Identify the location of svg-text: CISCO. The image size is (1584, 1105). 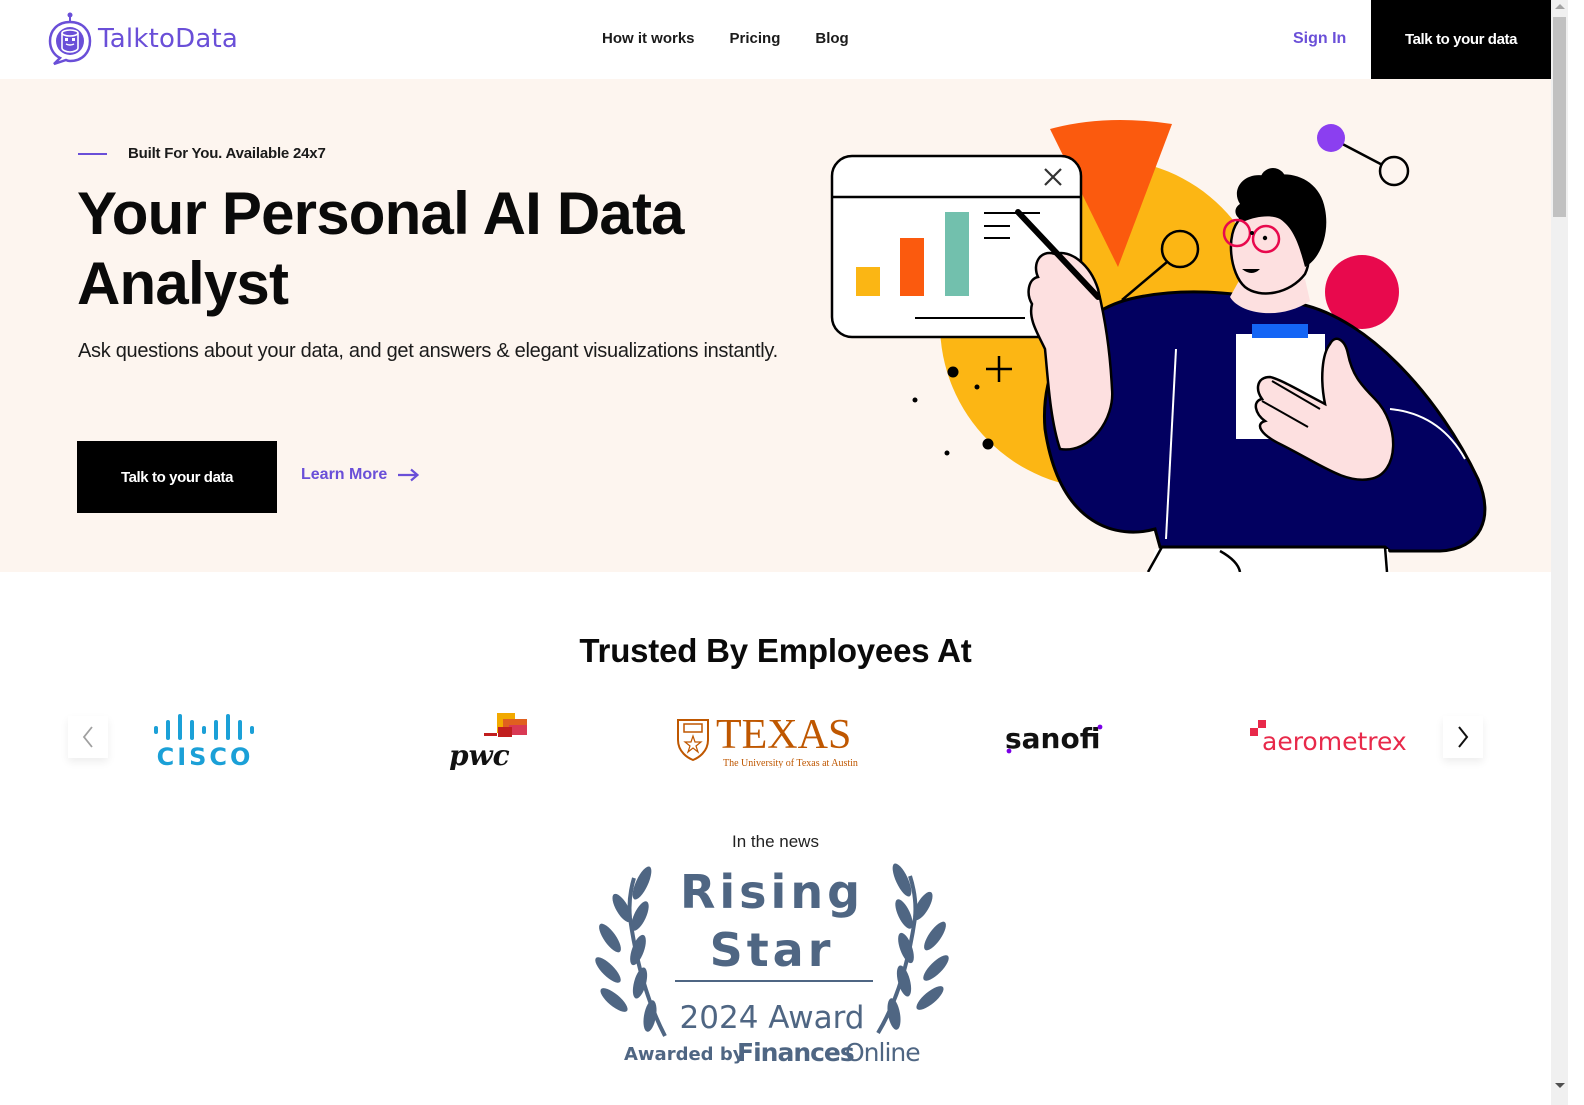
(205, 755).